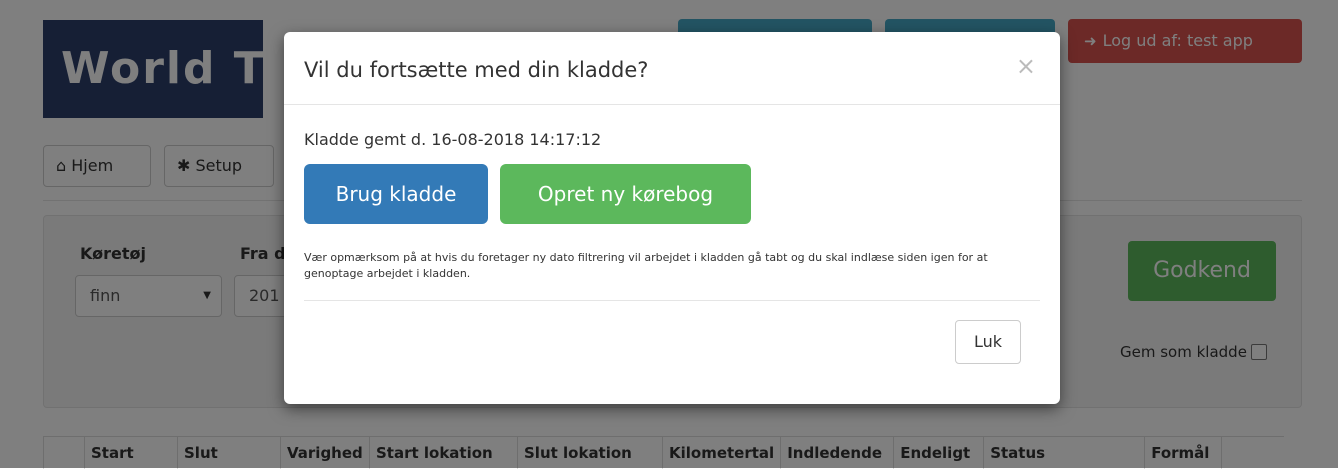 Image resolution: width=1338 pixels, height=469 pixels. What do you see at coordinates (1026, 66) in the screenshot?
I see `close-icon: ×` at bounding box center [1026, 66].